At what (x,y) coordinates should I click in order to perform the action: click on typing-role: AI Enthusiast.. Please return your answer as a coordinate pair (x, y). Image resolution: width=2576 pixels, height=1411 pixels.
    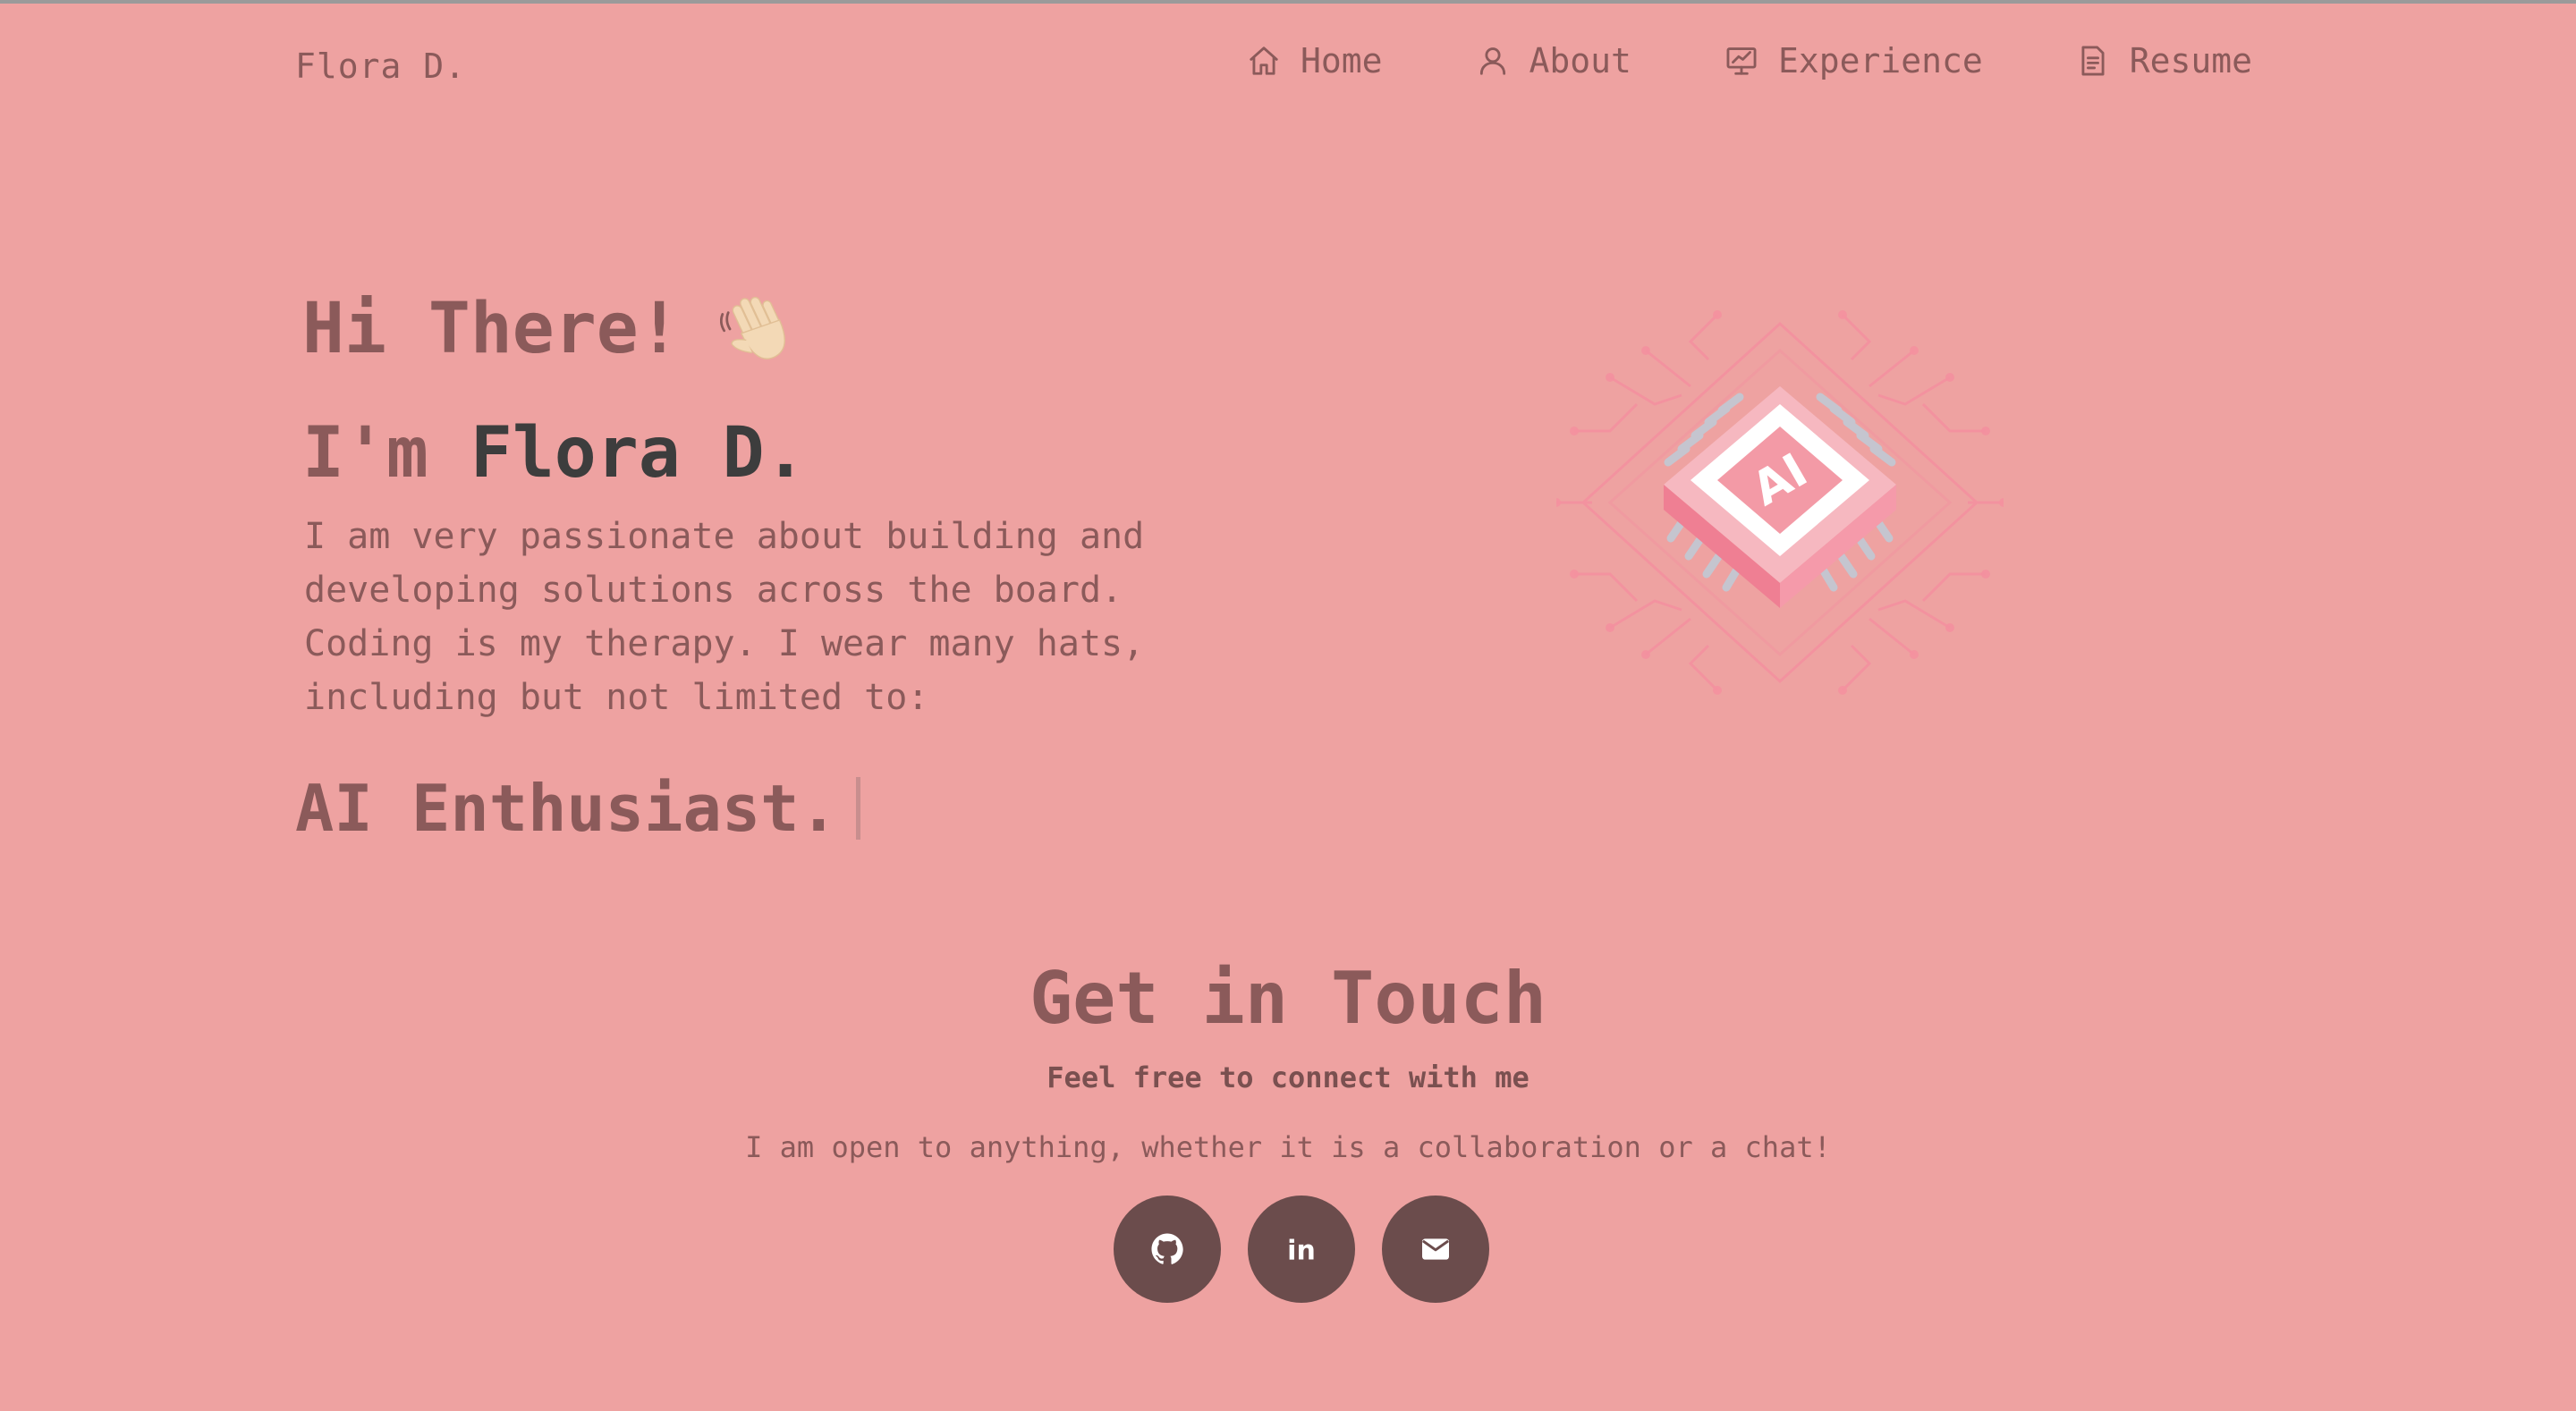
    Looking at the image, I should click on (577, 809).